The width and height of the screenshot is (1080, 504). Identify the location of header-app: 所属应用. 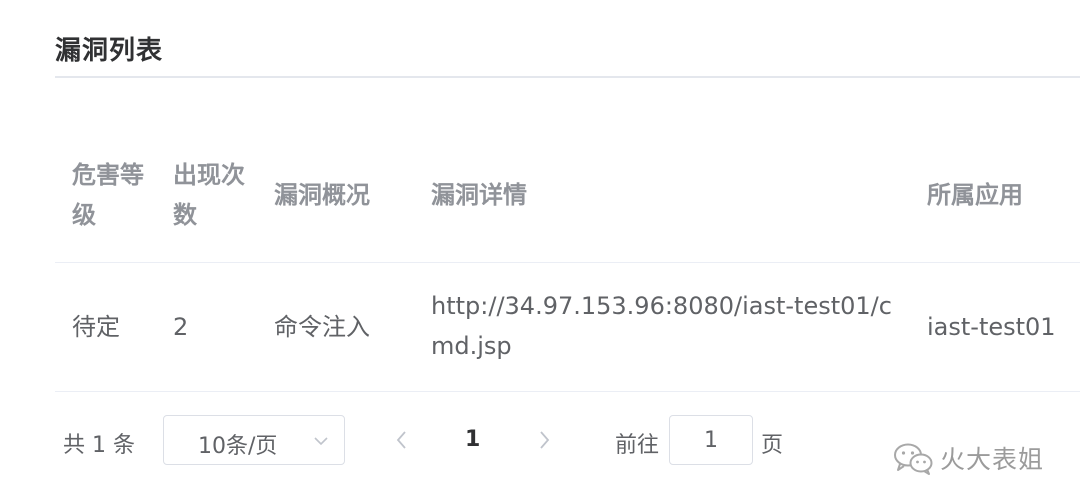
(1003, 195).